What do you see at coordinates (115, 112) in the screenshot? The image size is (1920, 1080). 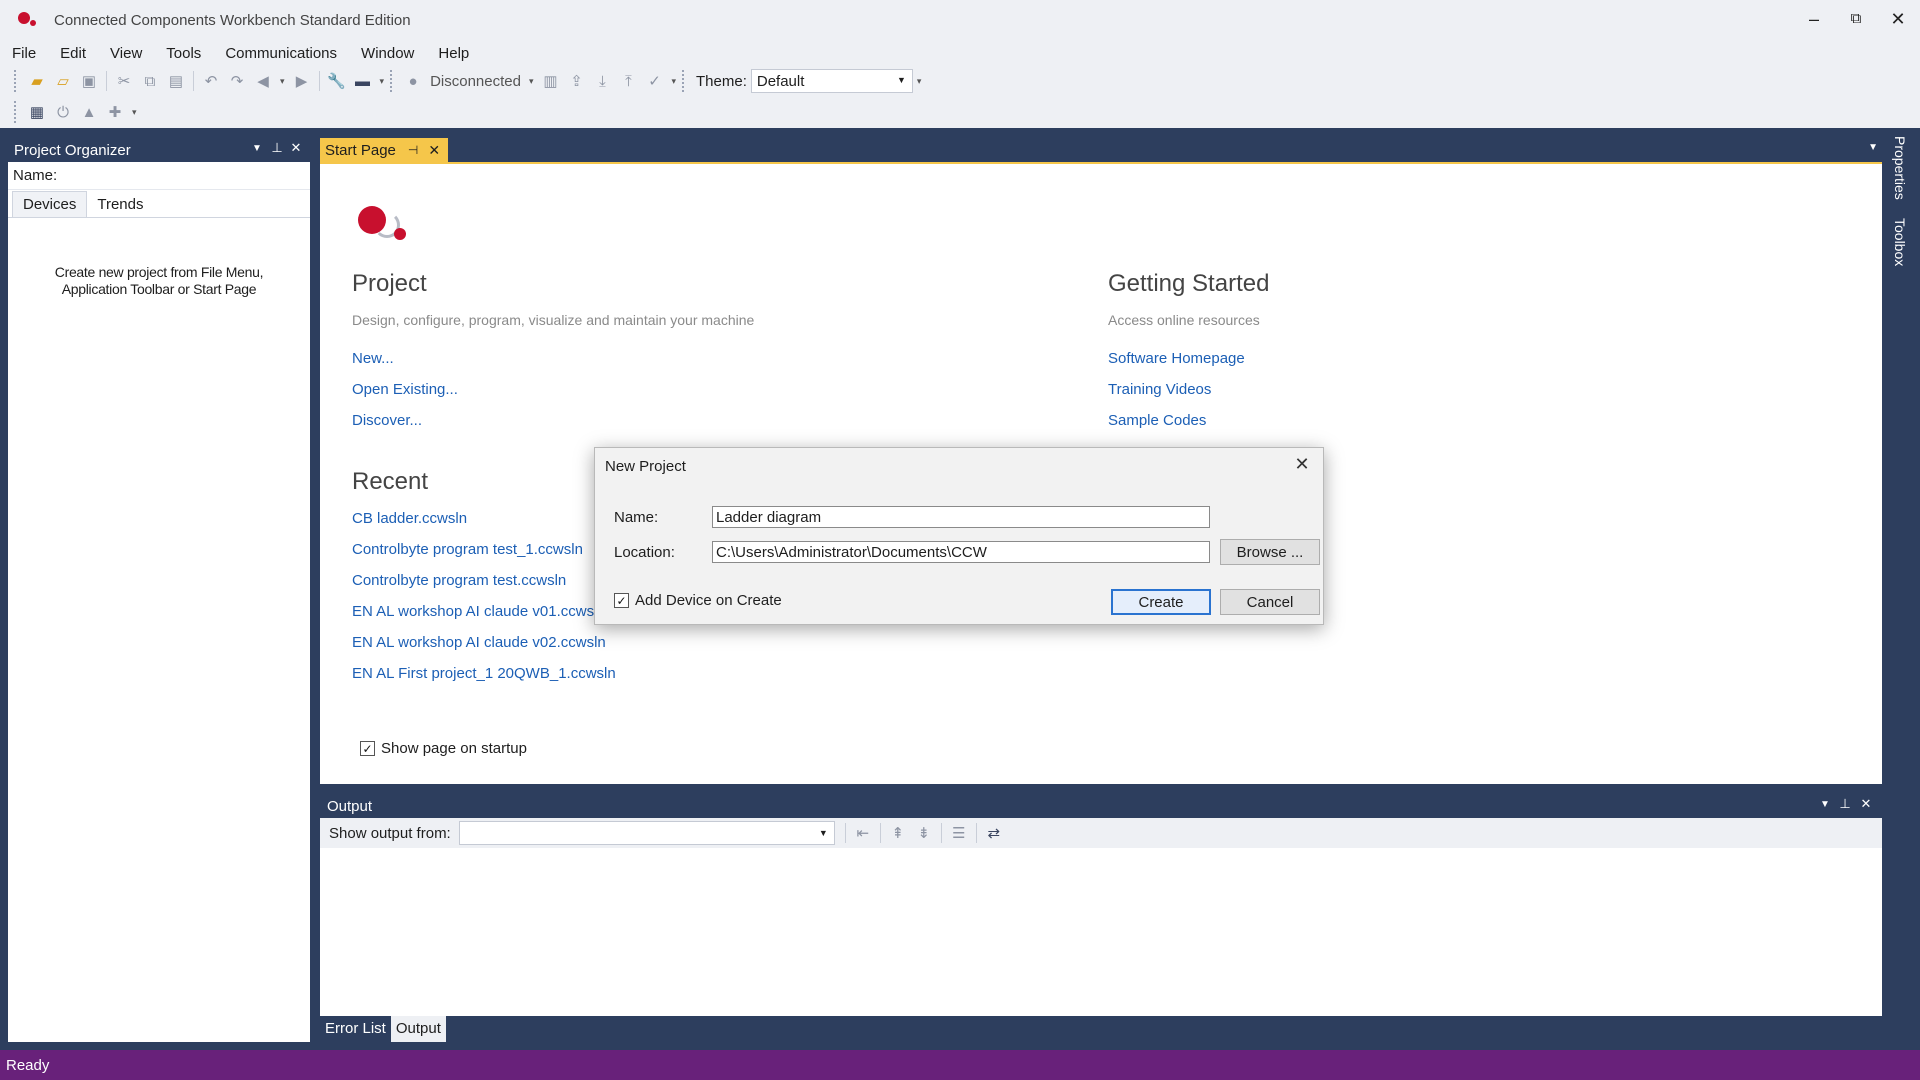 I see `device-add-icon: ✚` at bounding box center [115, 112].